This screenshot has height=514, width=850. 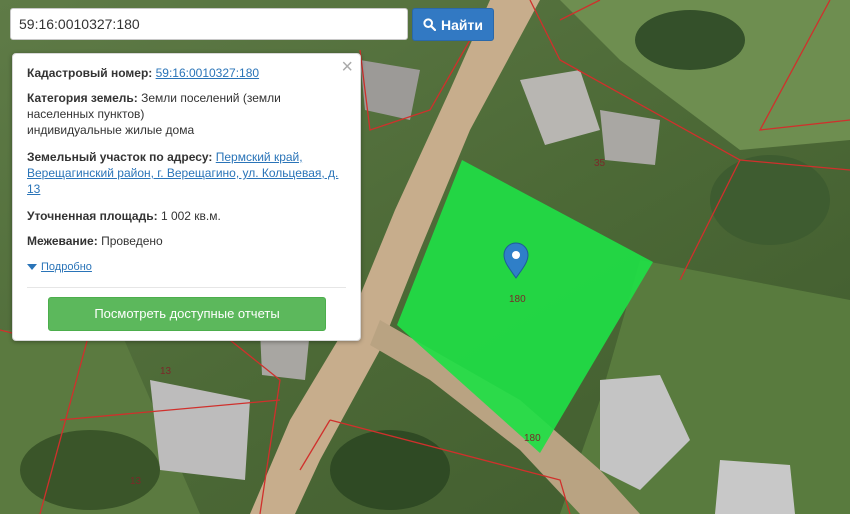 I want to click on cadastral-number-row: Кадастровый номер: 59:16:0010327:180, so click(x=187, y=73).